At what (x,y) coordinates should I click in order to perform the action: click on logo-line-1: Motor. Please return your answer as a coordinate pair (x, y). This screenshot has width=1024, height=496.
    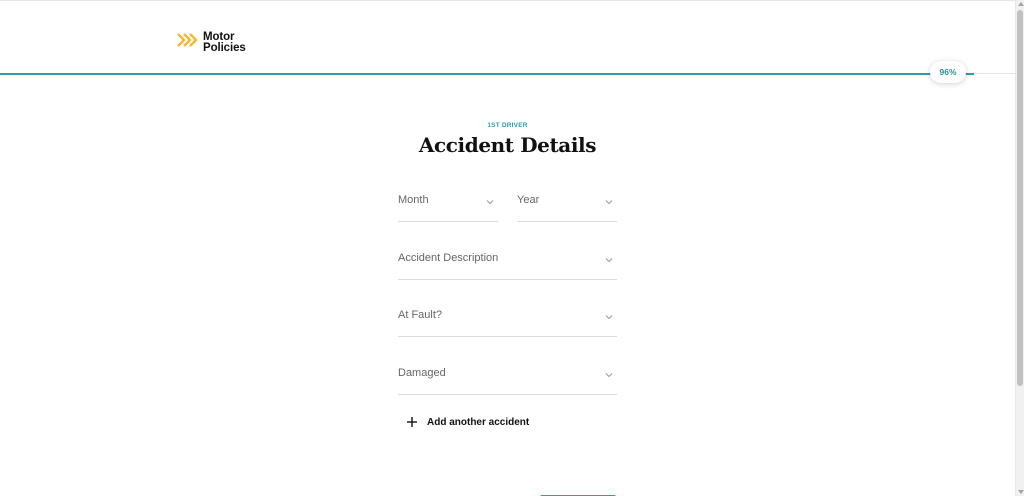
    Looking at the image, I should click on (219, 37).